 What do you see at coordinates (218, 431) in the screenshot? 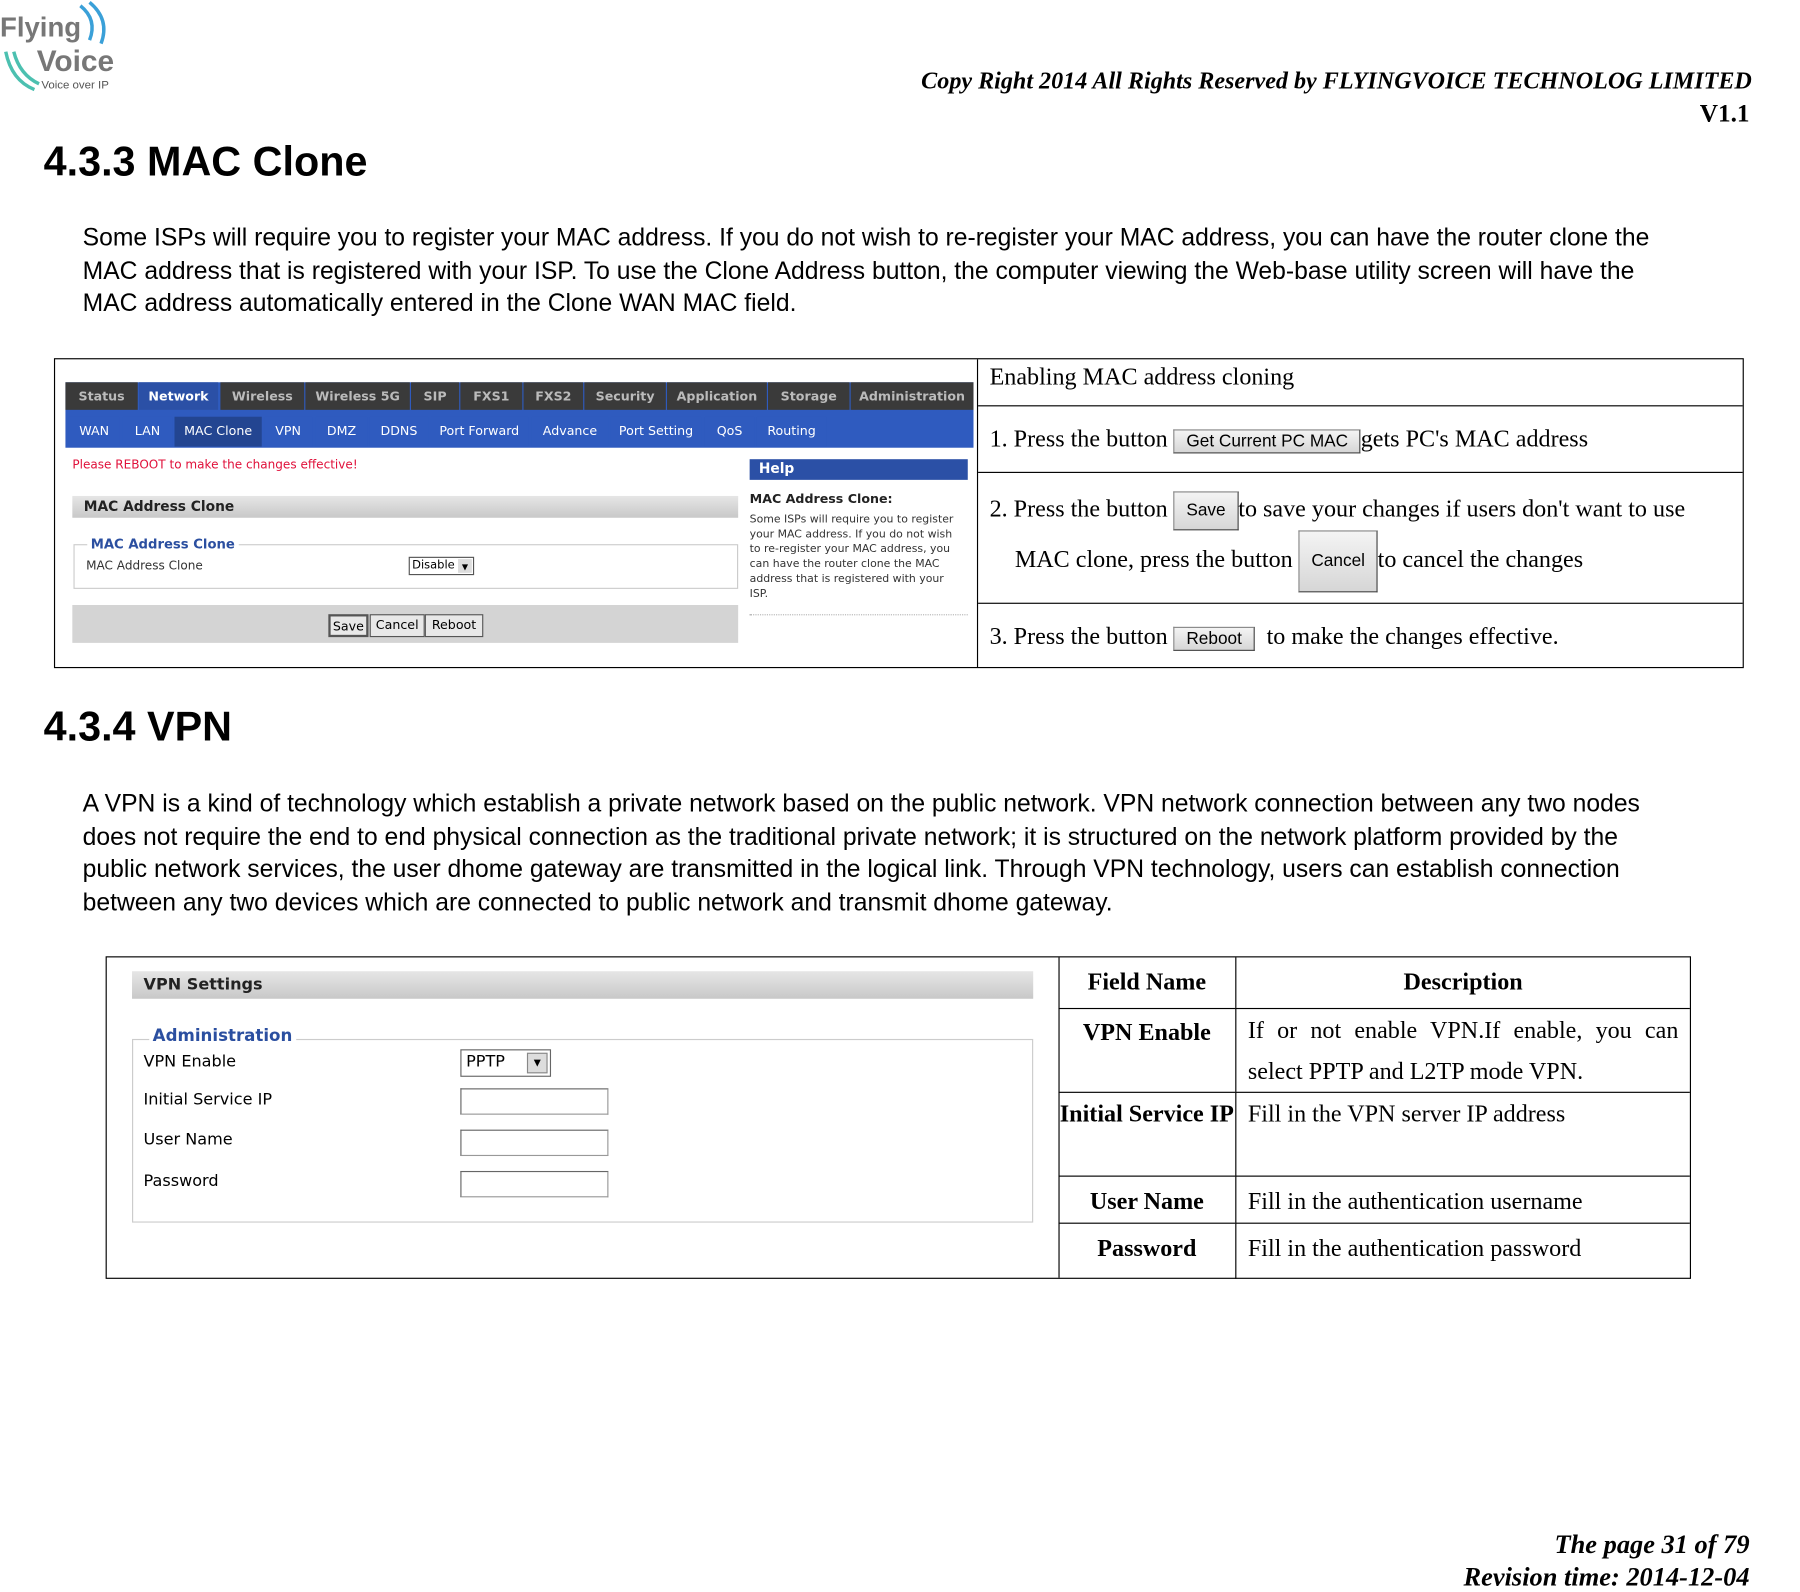
I see `subtab-mac-clone: MAC Clone` at bounding box center [218, 431].